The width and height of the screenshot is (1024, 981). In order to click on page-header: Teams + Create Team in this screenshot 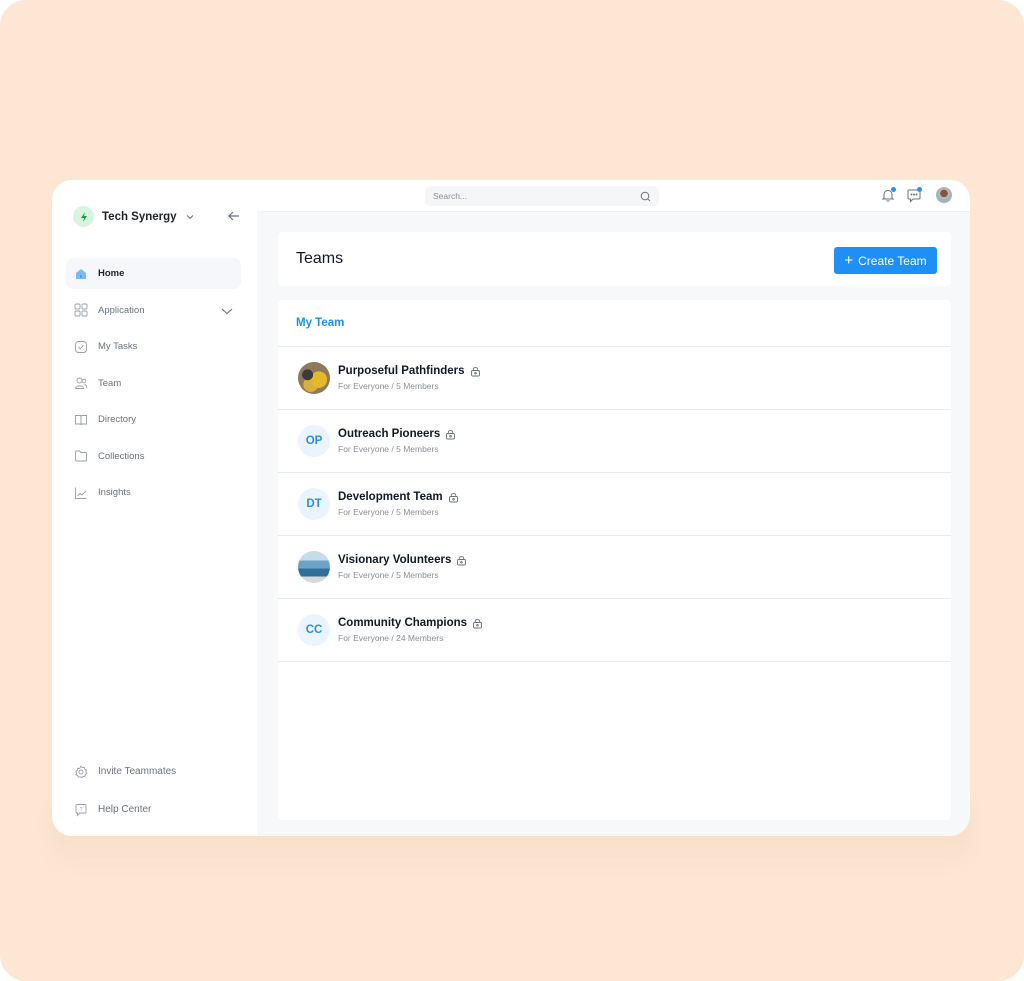, I will do `click(614, 259)`.